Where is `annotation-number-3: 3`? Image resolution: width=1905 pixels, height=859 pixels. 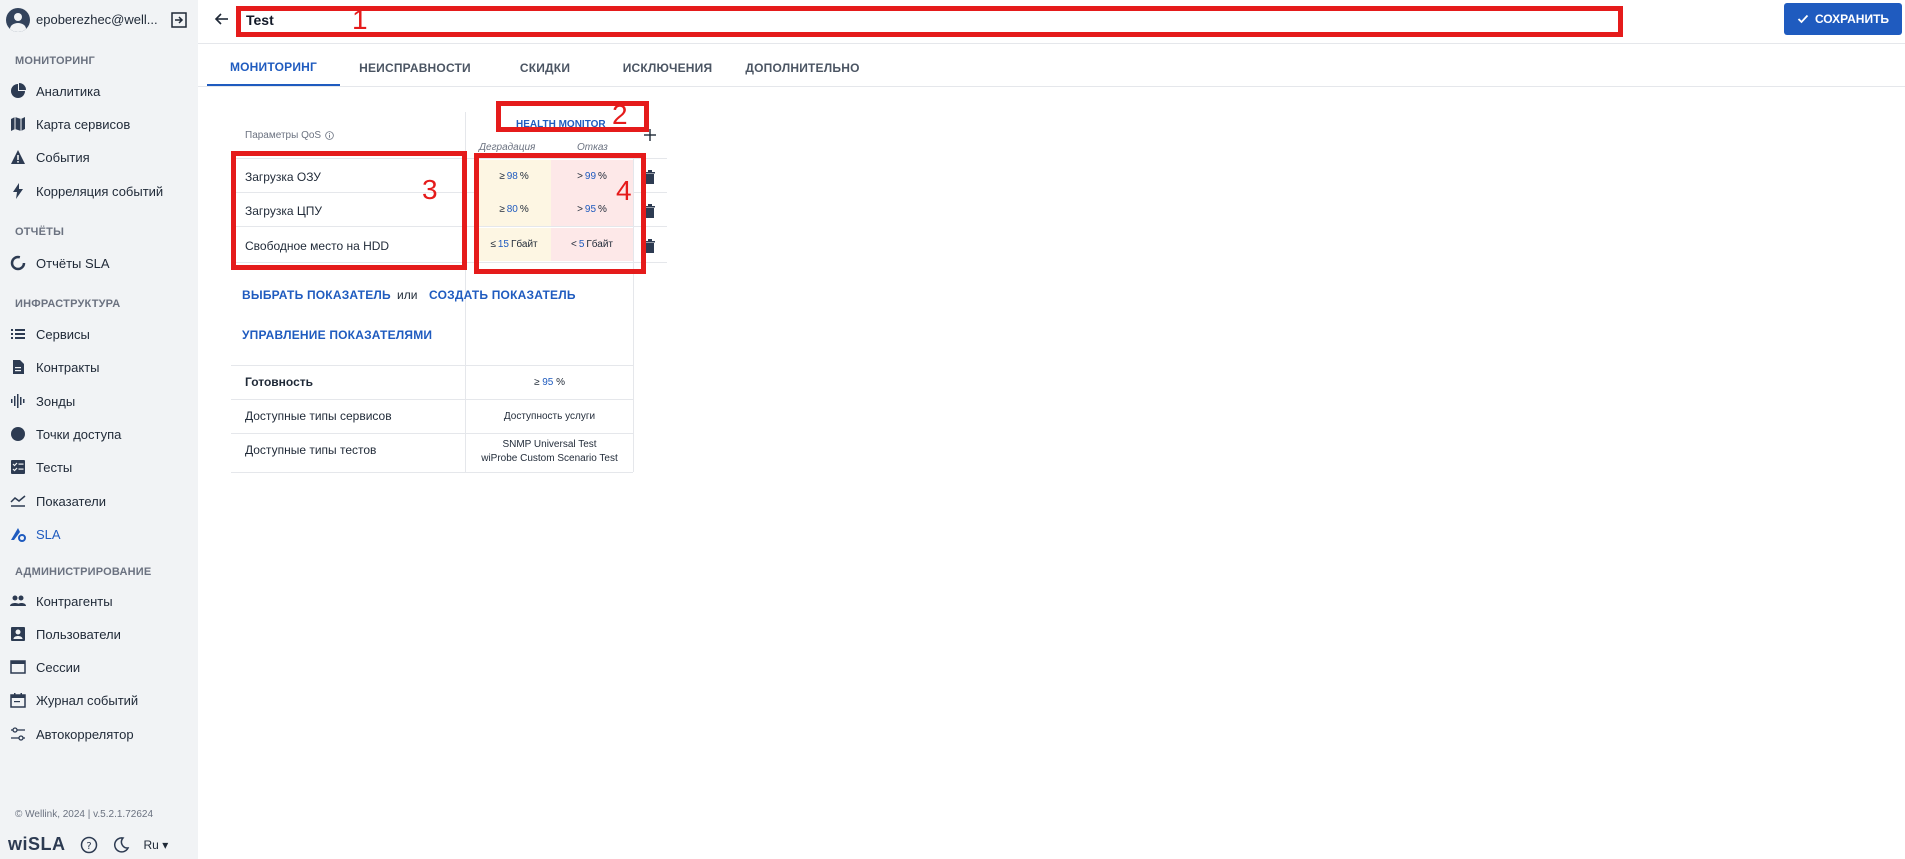
annotation-number-3: 3 is located at coordinates (430, 189).